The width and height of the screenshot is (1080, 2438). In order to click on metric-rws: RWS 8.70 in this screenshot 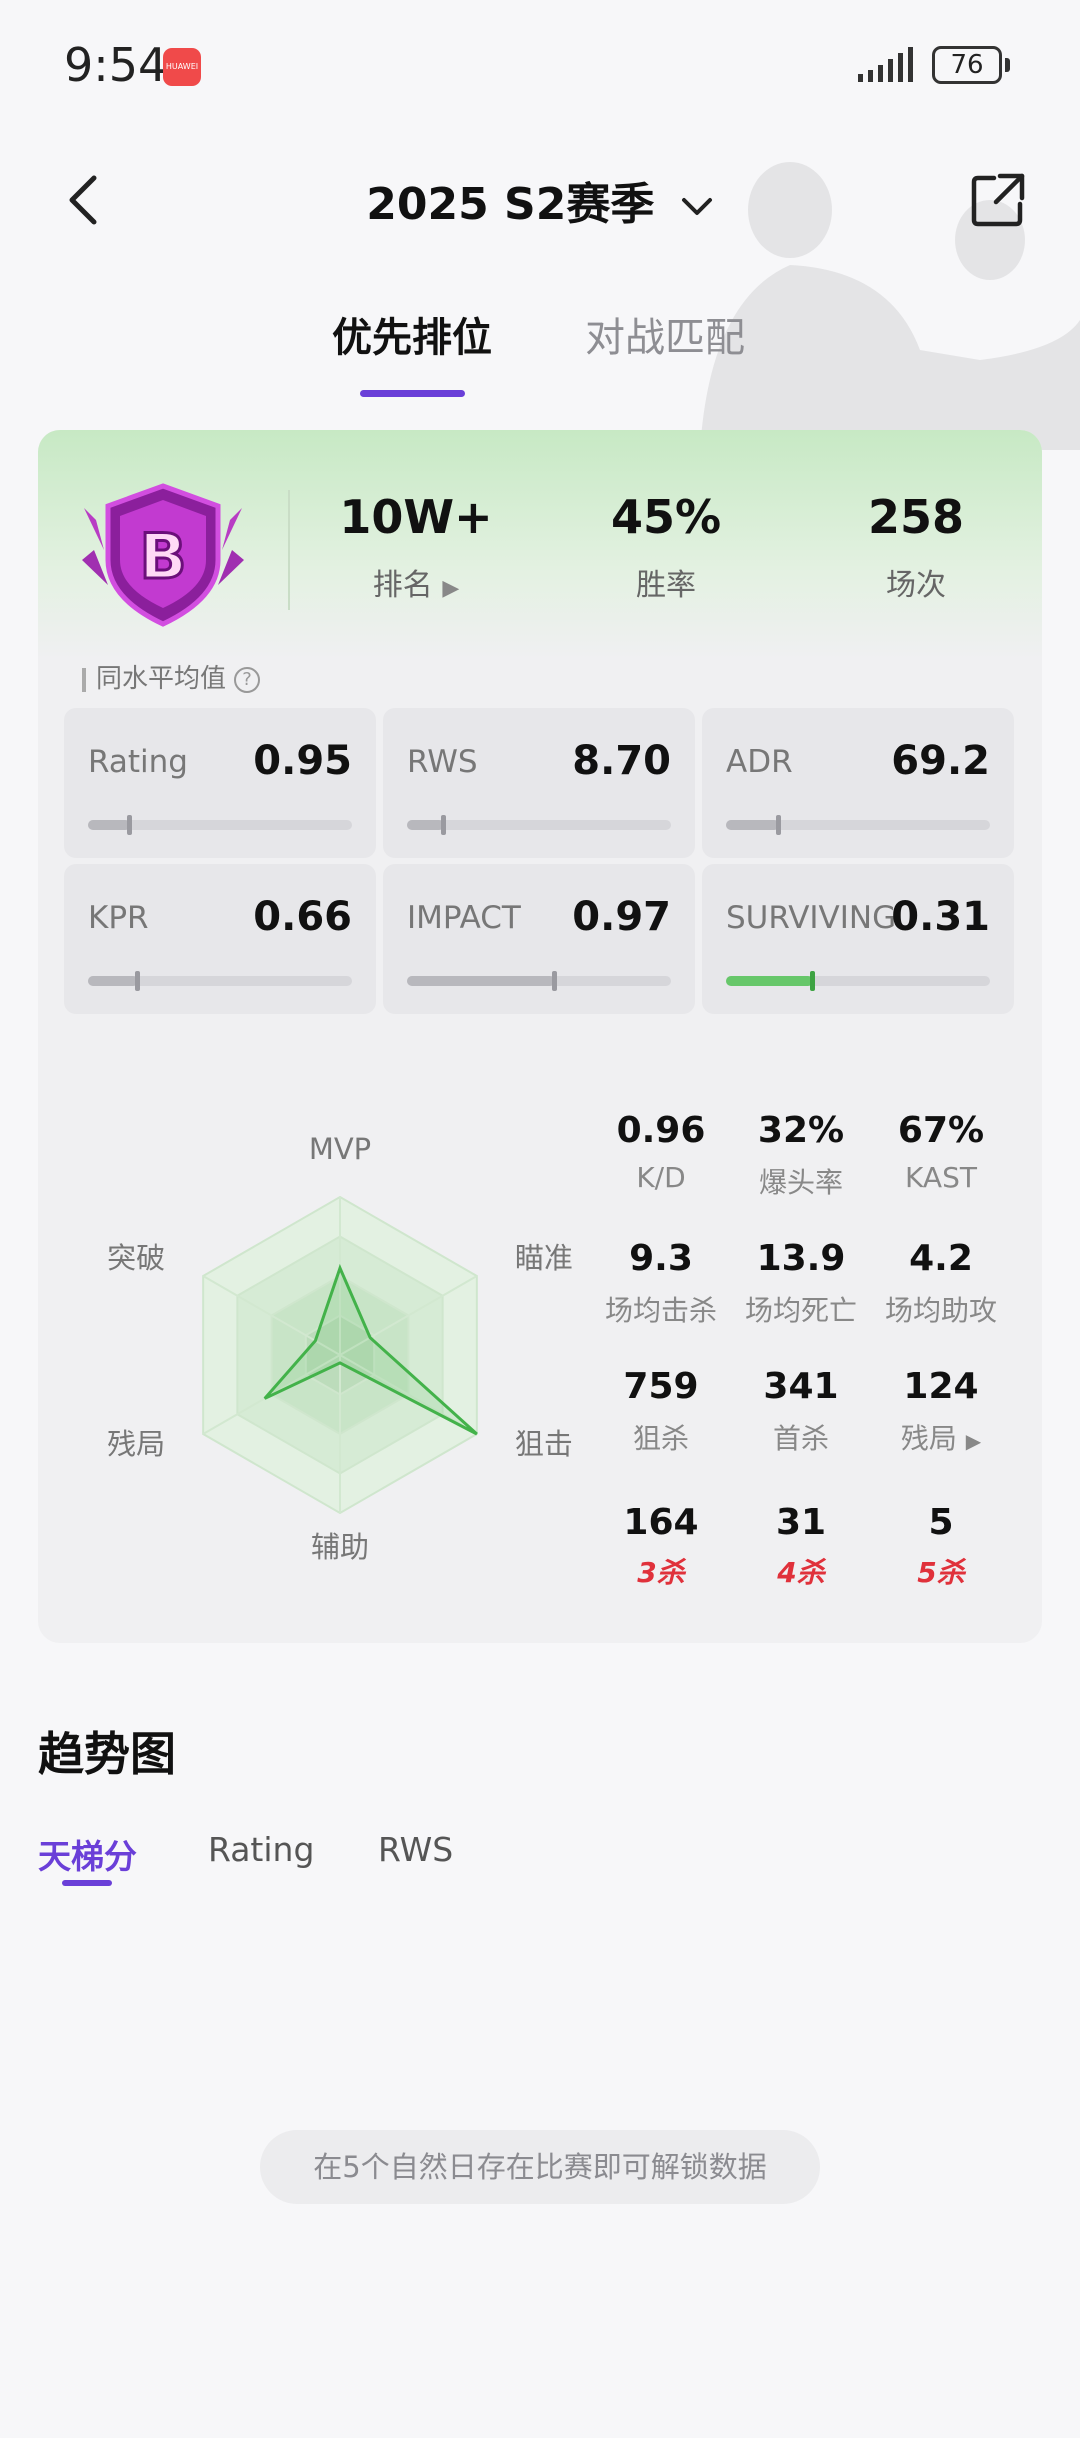, I will do `click(539, 783)`.